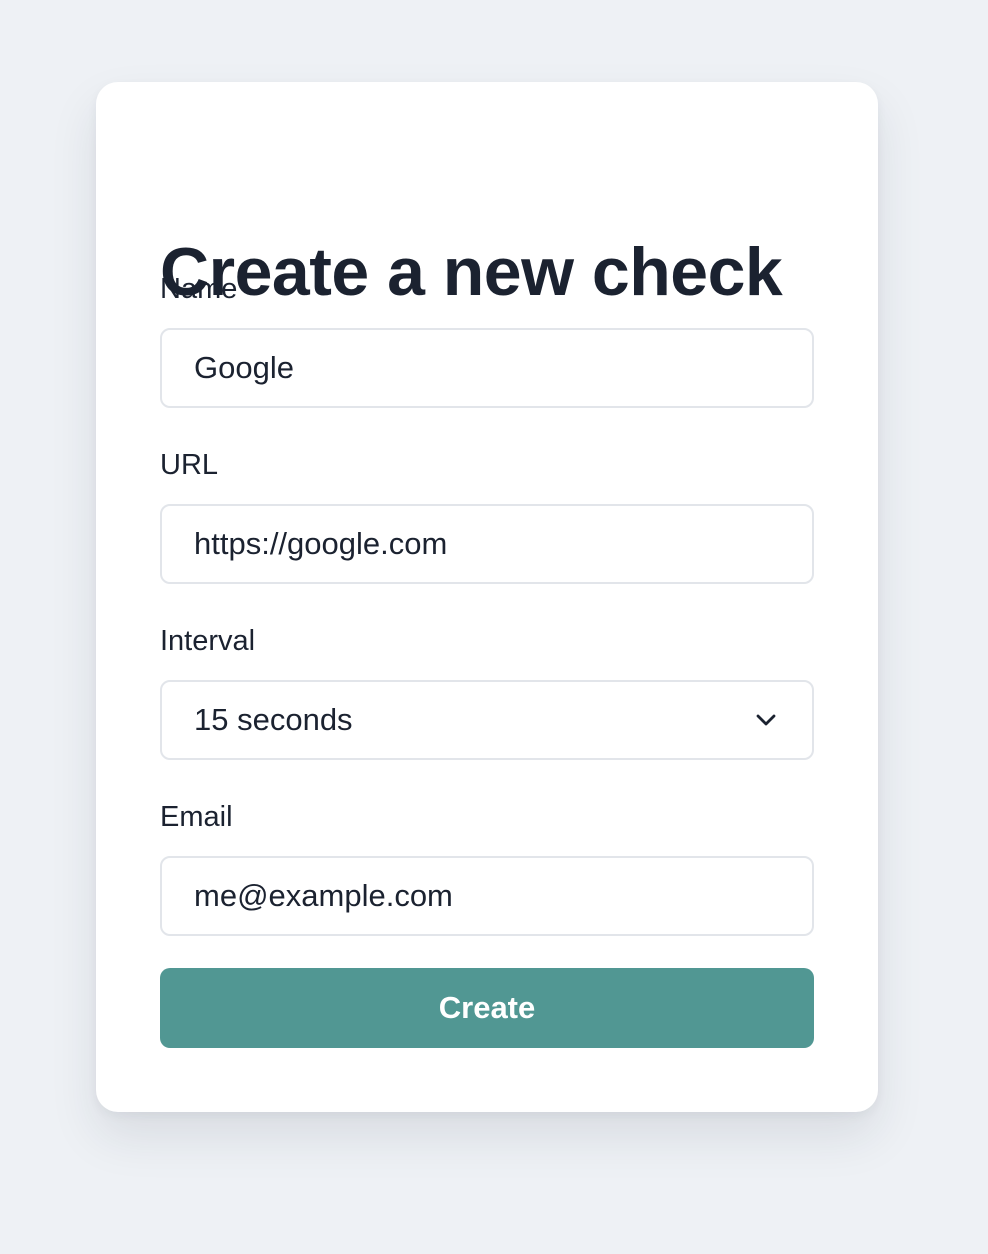 The image size is (988, 1254). What do you see at coordinates (196, 817) in the screenshot?
I see `email-label: Email` at bounding box center [196, 817].